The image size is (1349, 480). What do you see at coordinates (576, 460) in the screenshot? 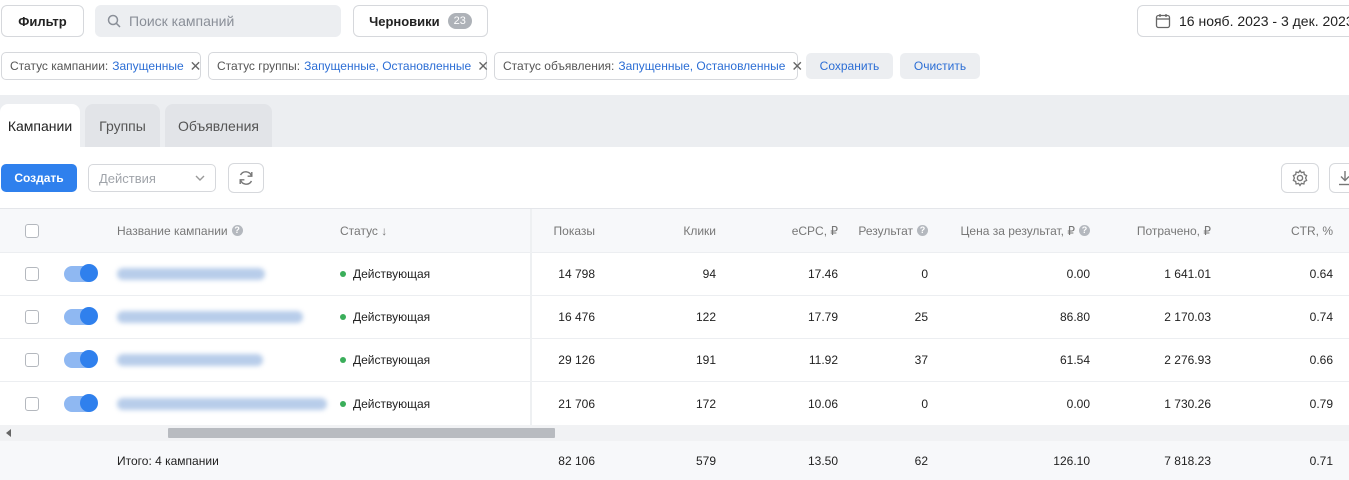
I see `total-shows: 82 106` at bounding box center [576, 460].